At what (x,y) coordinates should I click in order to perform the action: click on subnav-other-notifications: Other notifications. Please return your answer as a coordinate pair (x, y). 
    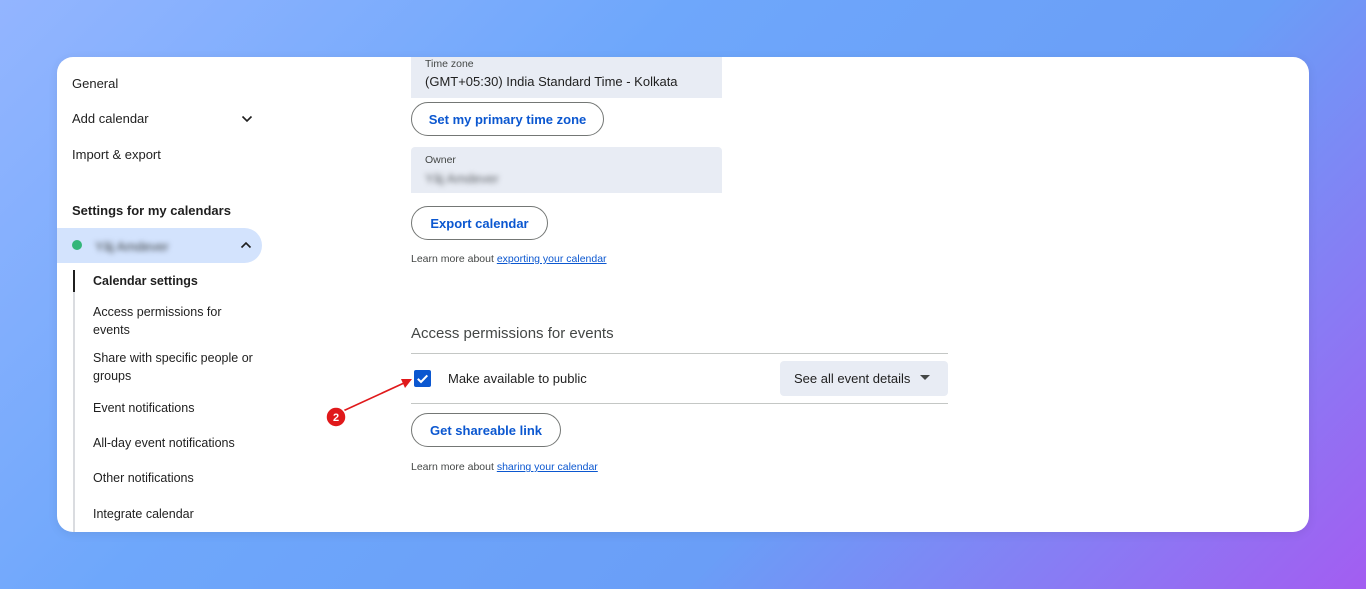
    Looking at the image, I should click on (175, 478).